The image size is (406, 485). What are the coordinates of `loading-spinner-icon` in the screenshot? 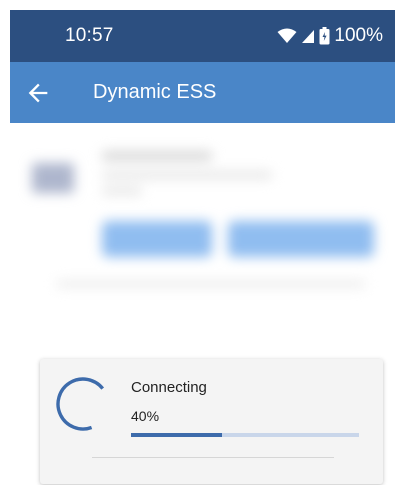 It's located at (80, 404).